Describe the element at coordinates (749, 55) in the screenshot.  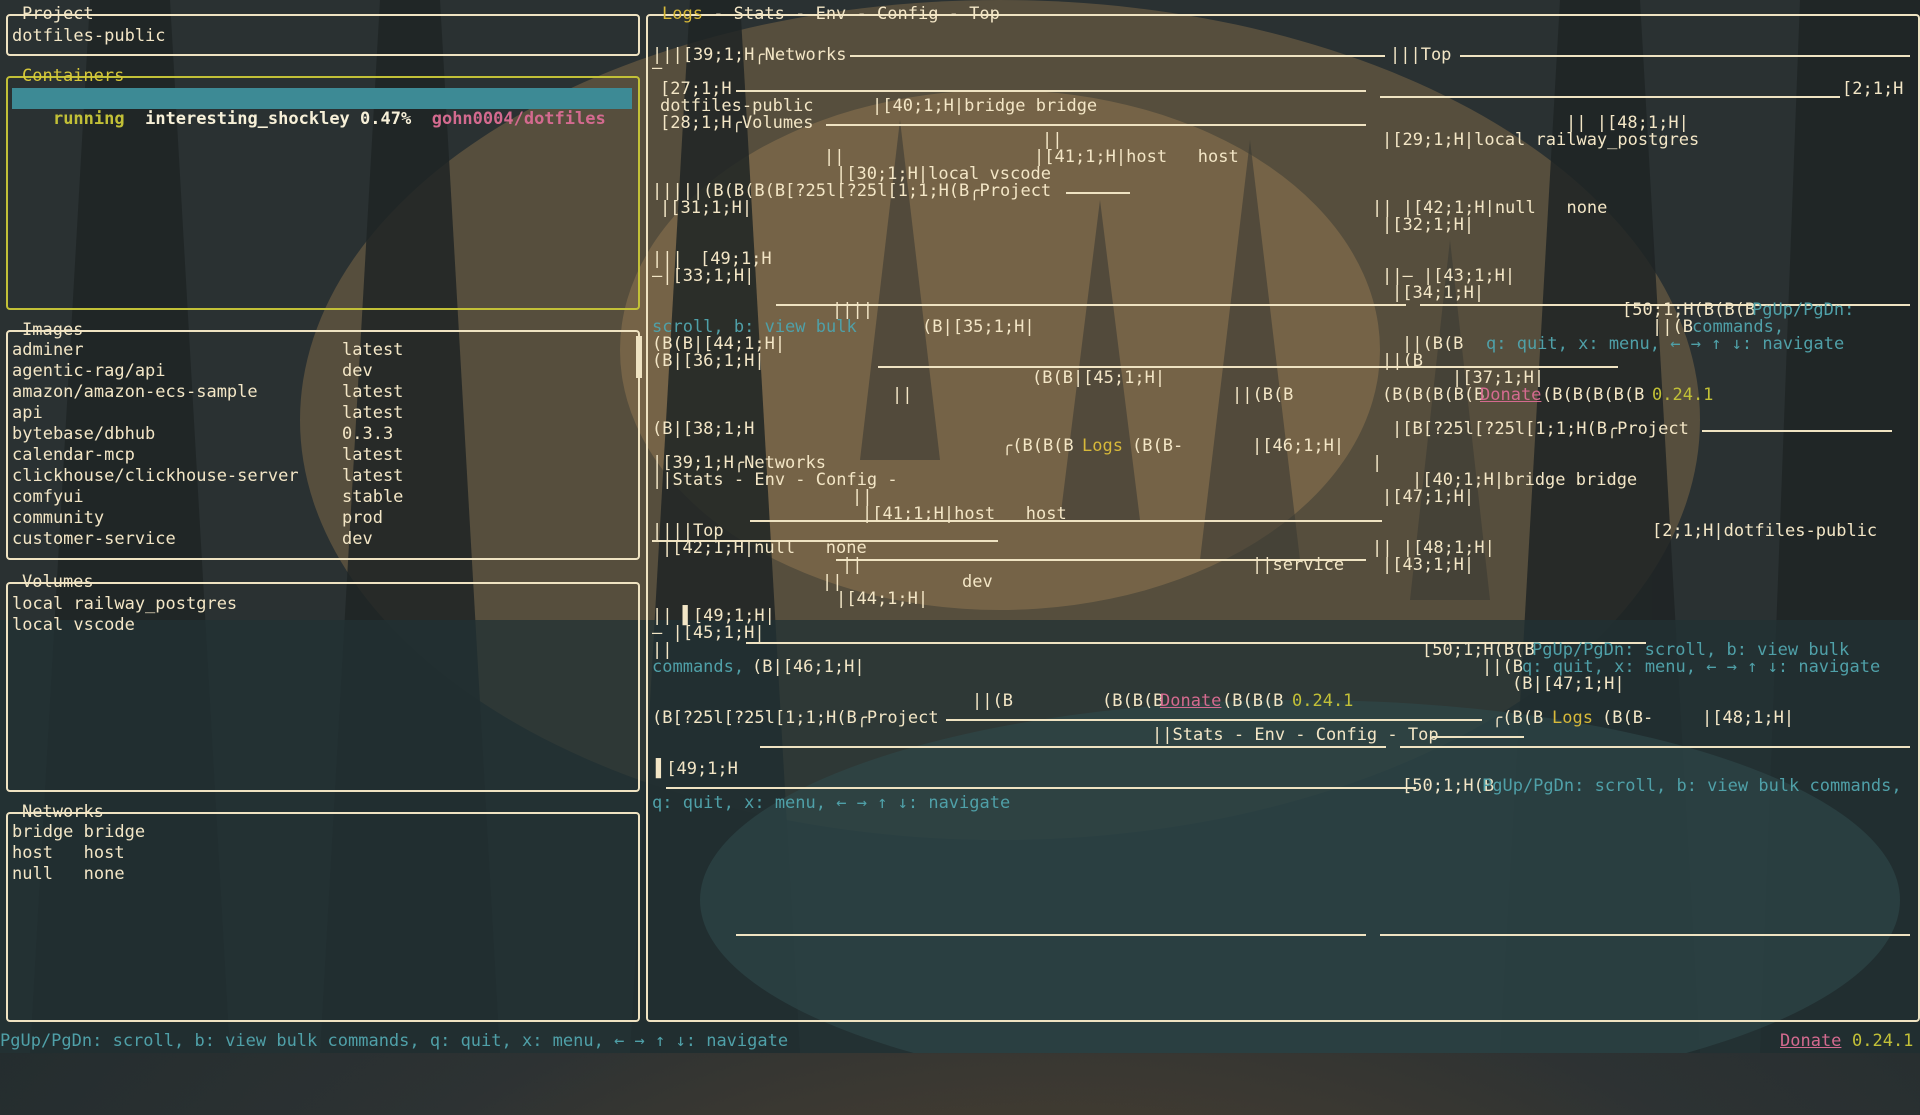
I see `log-fragment: |||[39;1;H╭Networks` at that location.